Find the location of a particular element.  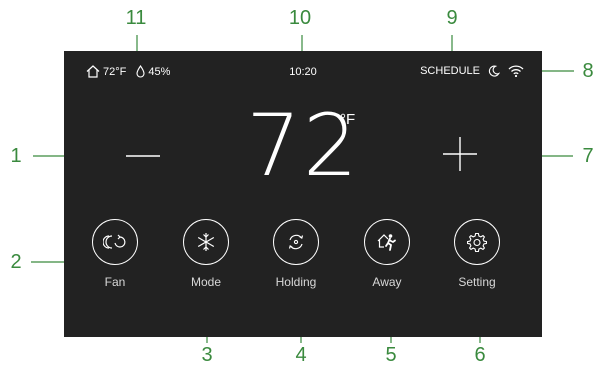

wifi-icon is located at coordinates (516, 71).